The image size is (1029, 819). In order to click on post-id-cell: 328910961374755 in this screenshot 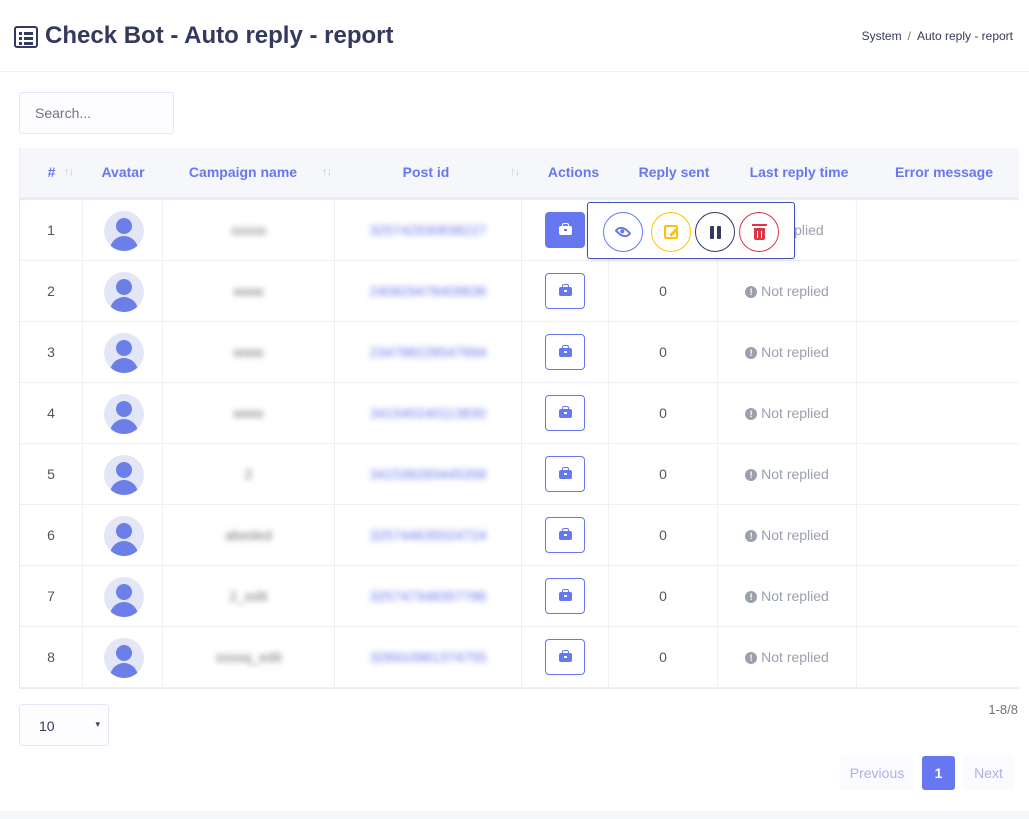, I will do `click(428, 657)`.